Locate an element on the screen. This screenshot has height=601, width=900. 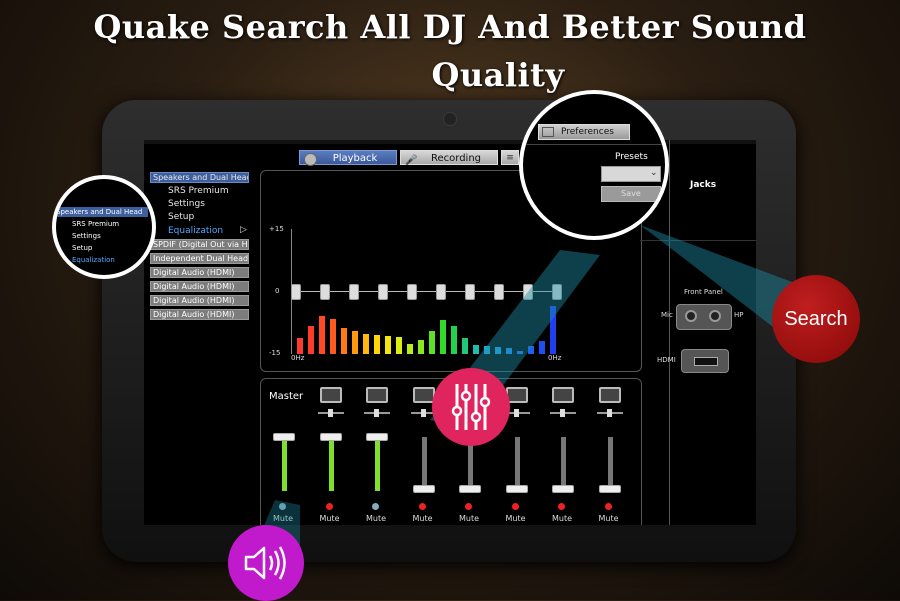
preferences-icon is located at coordinates (548, 132).